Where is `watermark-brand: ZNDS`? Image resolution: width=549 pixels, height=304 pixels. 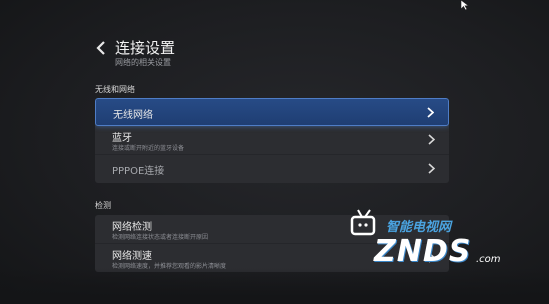
watermark-brand: ZNDS is located at coordinates (423, 251).